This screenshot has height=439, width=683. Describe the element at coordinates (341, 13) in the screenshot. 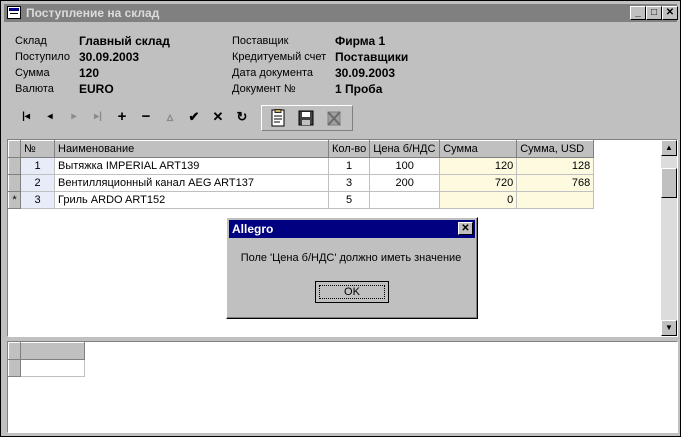

I see `title-bar: Поступление на склад _ □ ✕` at that location.